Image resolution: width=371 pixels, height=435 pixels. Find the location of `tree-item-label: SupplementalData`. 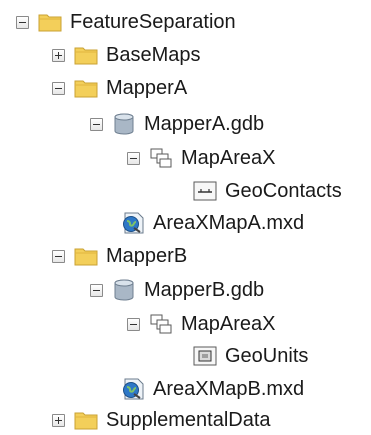

tree-item-label: SupplementalData is located at coordinates (188, 420).